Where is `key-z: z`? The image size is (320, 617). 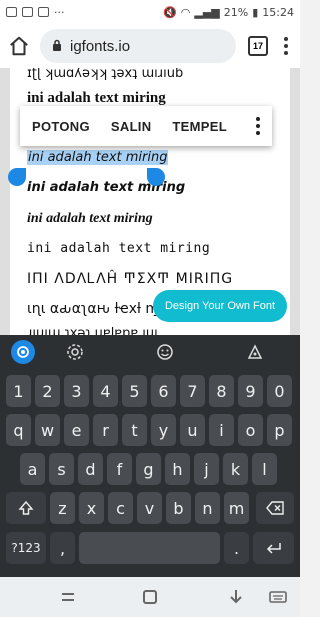
key-z: z is located at coordinates (62, 508).